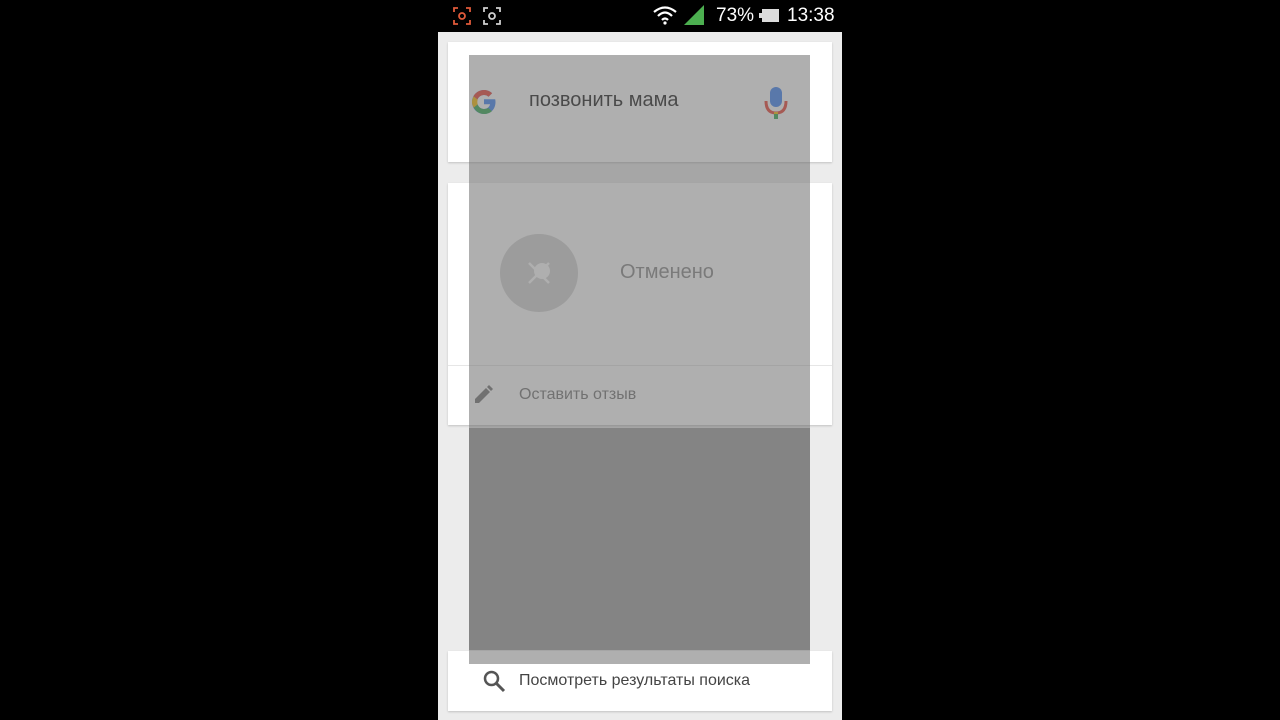 Image resolution: width=1280 pixels, height=720 pixels. Describe the element at coordinates (639, 539) in the screenshot. I see `dim-overlay-lower` at that location.